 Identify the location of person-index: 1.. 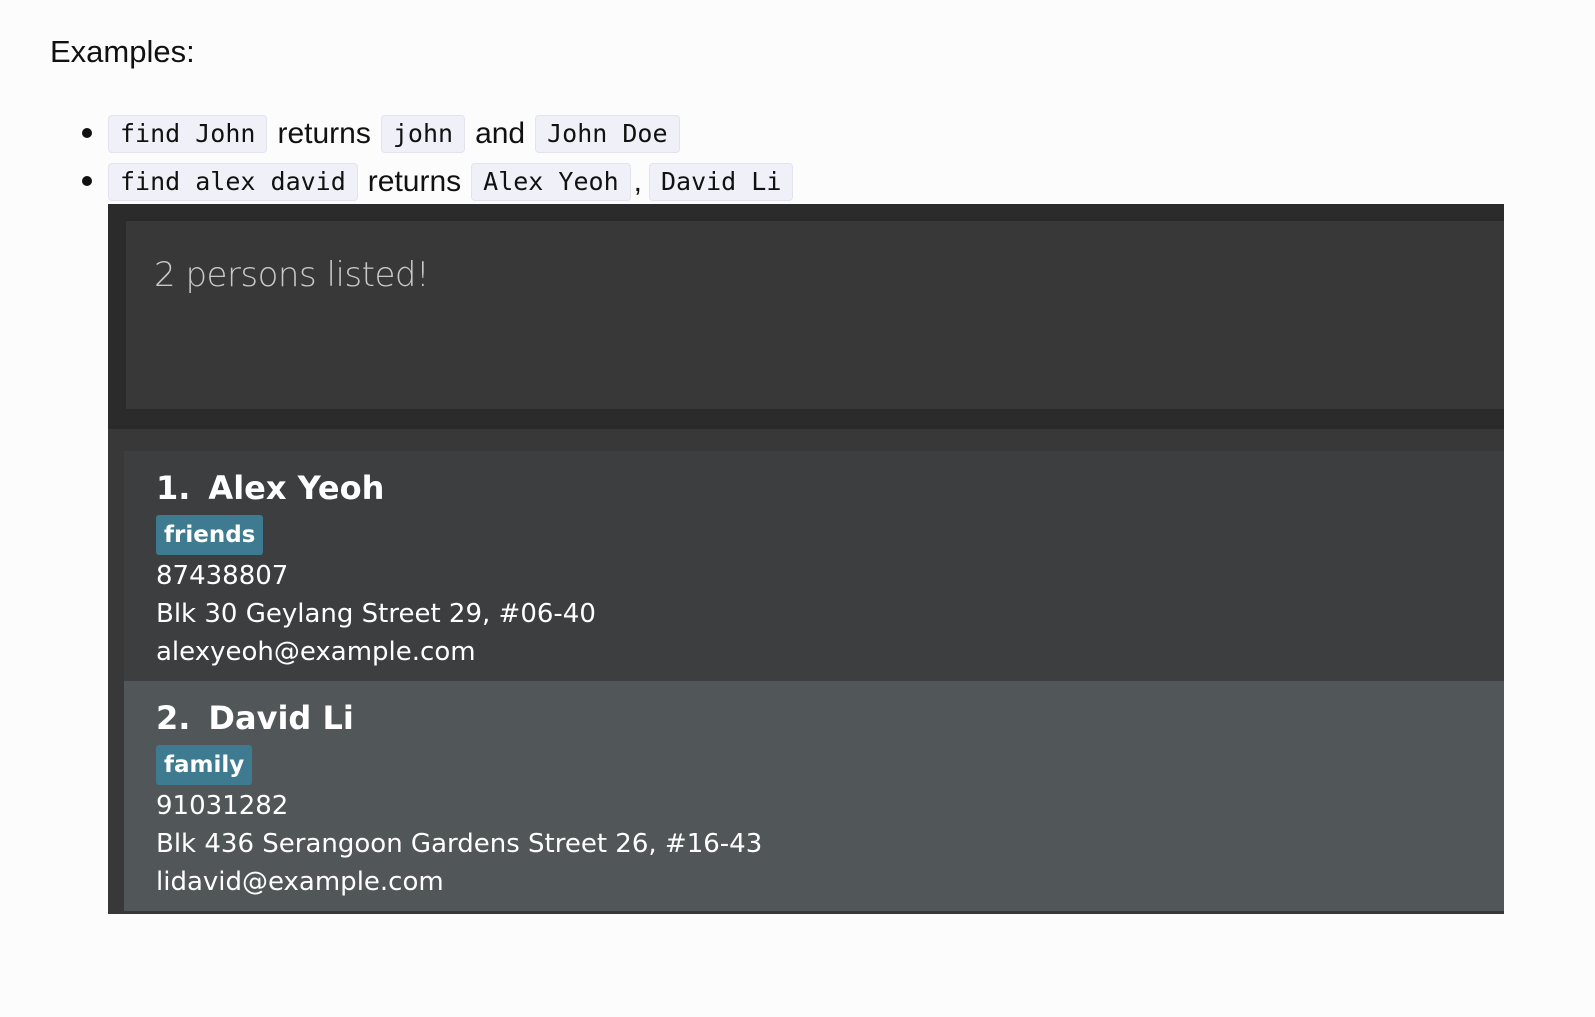
(173, 488).